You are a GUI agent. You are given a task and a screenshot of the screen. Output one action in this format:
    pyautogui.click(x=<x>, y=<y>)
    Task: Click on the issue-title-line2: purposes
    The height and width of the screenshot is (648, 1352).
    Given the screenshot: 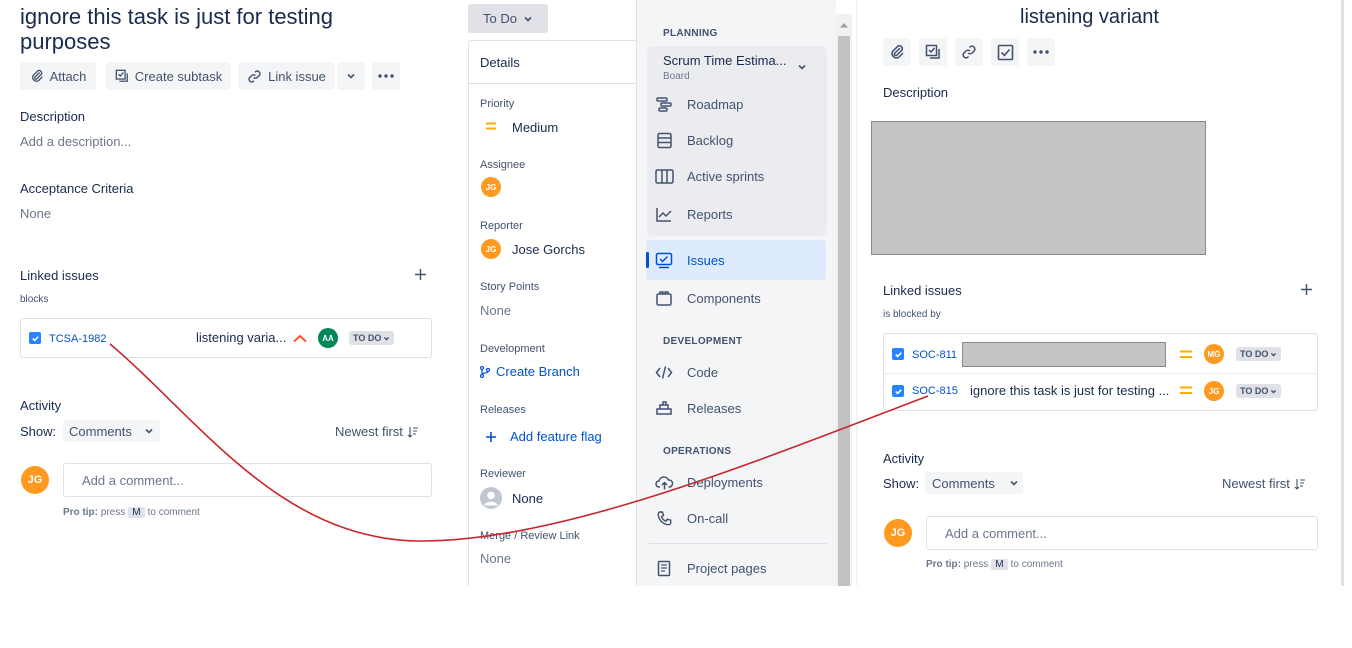 What is the action you would take?
    pyautogui.click(x=65, y=41)
    